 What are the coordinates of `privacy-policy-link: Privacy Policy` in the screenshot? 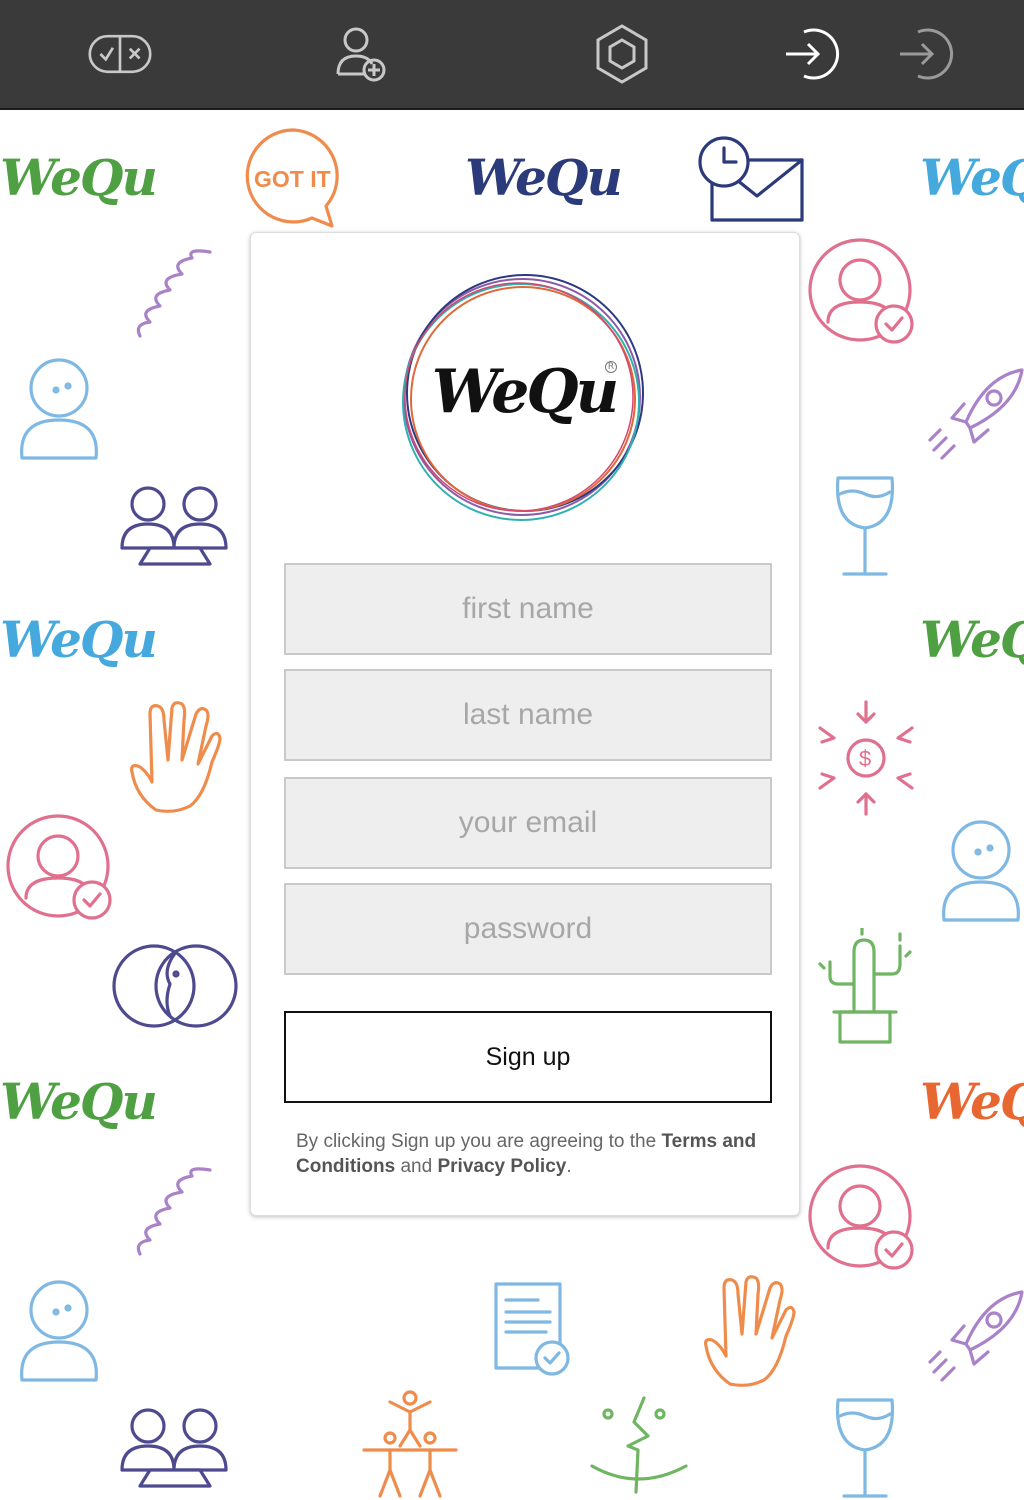 It's located at (501, 1166).